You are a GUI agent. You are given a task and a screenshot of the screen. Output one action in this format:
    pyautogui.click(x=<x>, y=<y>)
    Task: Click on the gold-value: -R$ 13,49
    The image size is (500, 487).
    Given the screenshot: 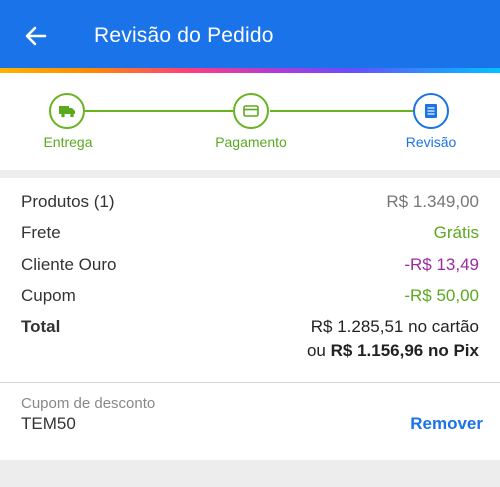 What is the action you would take?
    pyautogui.click(x=441, y=264)
    